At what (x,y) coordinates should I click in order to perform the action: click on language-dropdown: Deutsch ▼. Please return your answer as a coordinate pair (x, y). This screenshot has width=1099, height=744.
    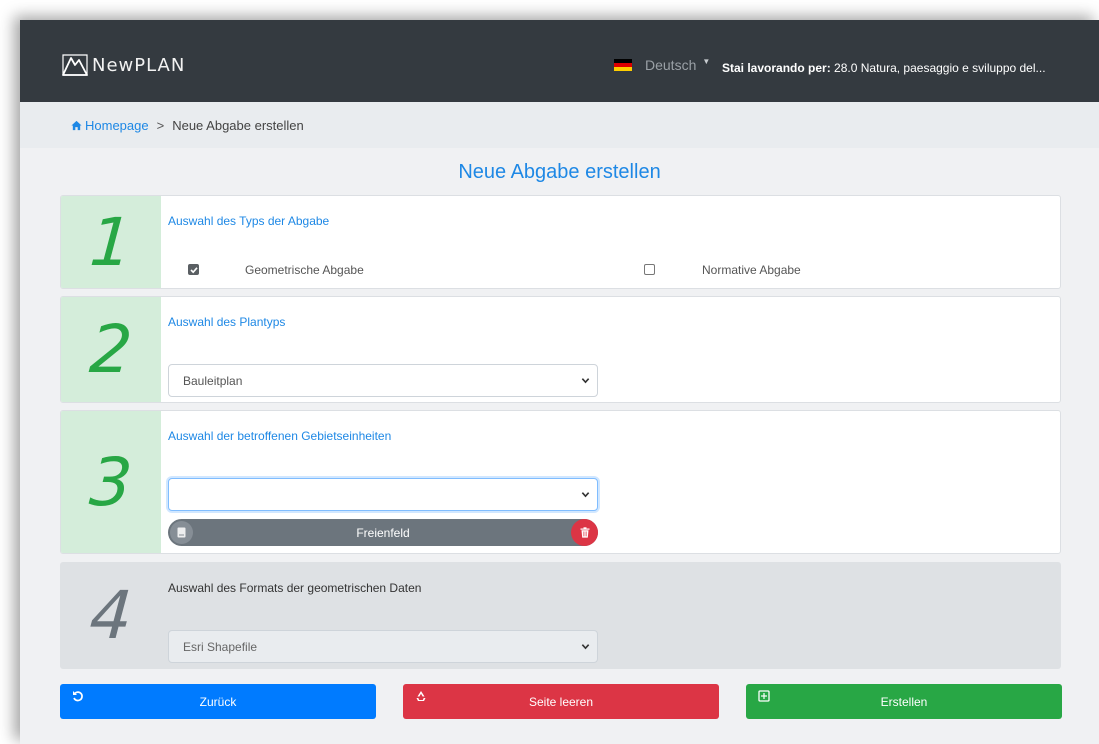
    Looking at the image, I should click on (662, 65).